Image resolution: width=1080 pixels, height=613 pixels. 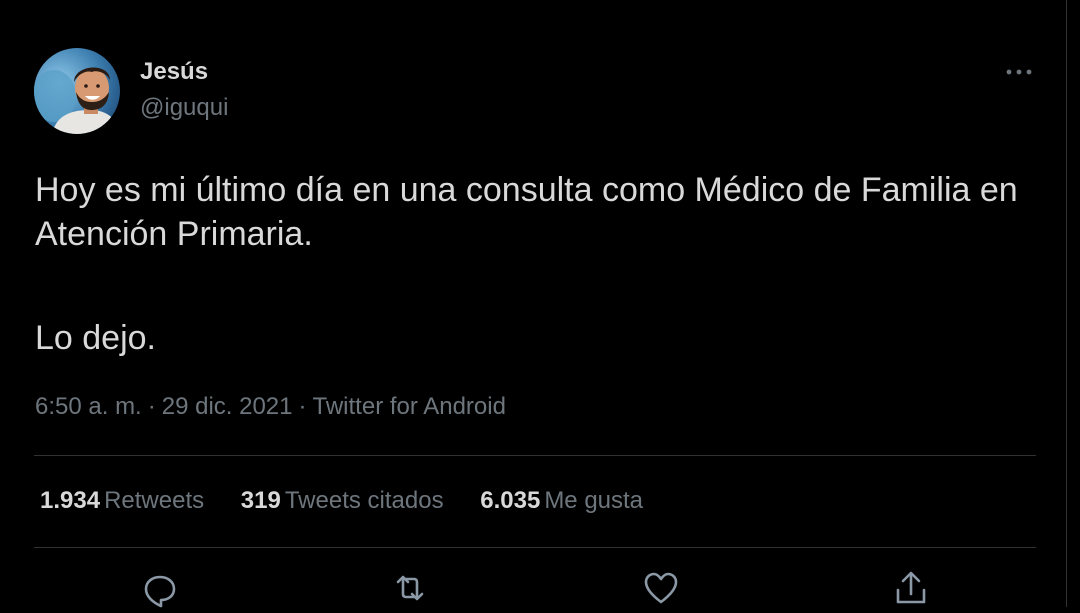 I want to click on more-horizontal-icon, so click(x=1019, y=72).